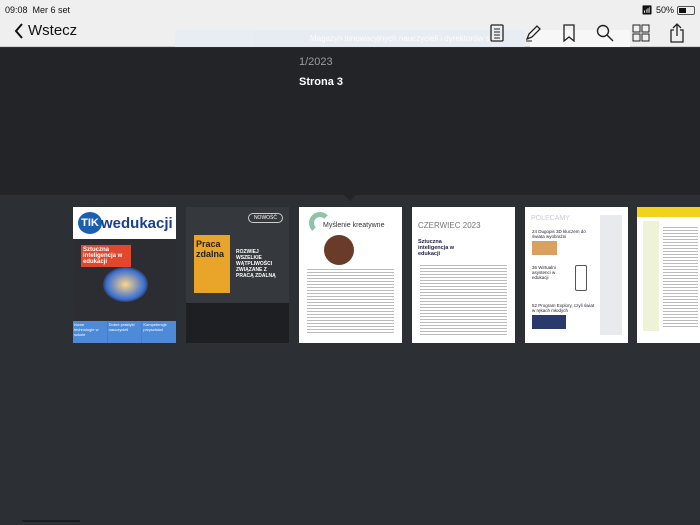 The width and height of the screenshot is (700, 525). What do you see at coordinates (90, 223) in the screenshot?
I see `tik-logo: TIK` at bounding box center [90, 223].